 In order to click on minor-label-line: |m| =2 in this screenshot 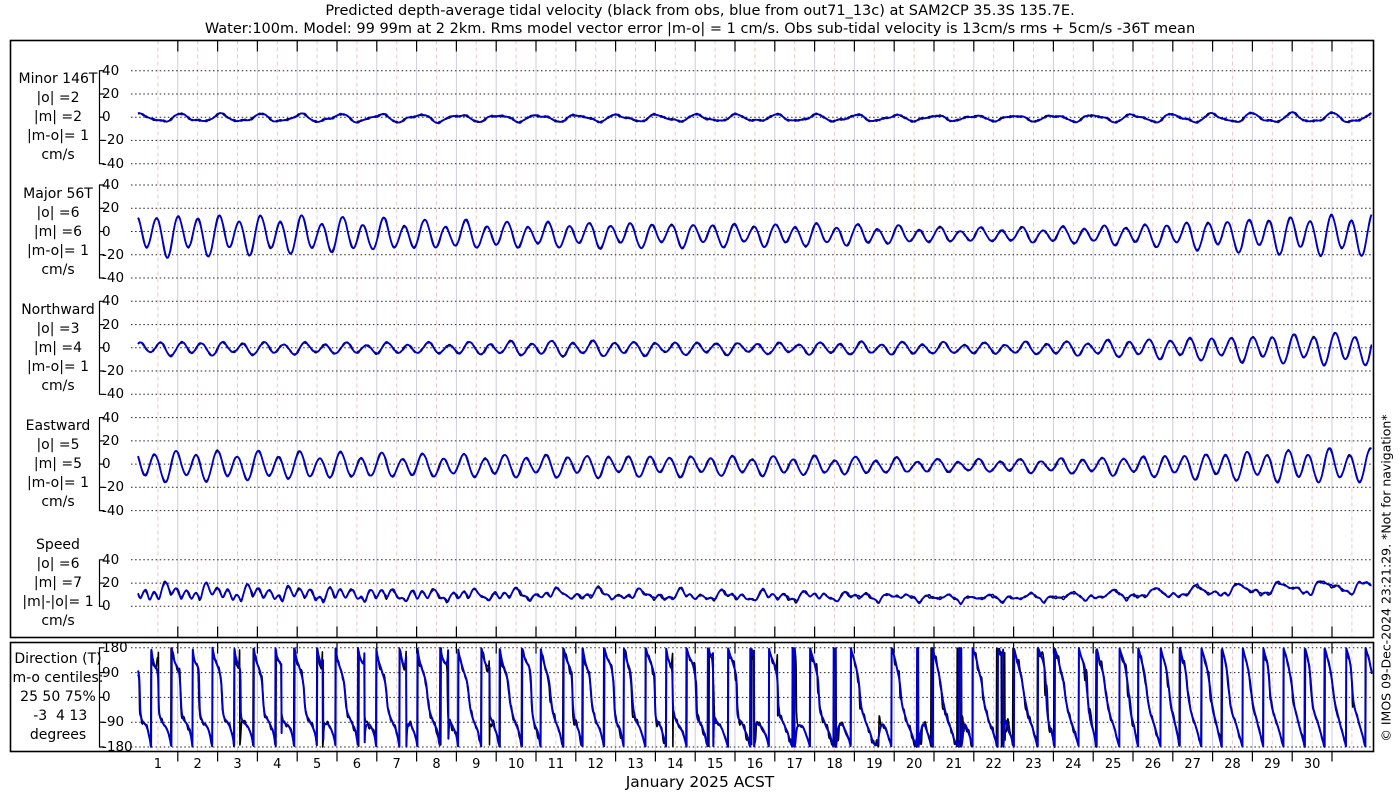, I will do `click(58, 117)`.